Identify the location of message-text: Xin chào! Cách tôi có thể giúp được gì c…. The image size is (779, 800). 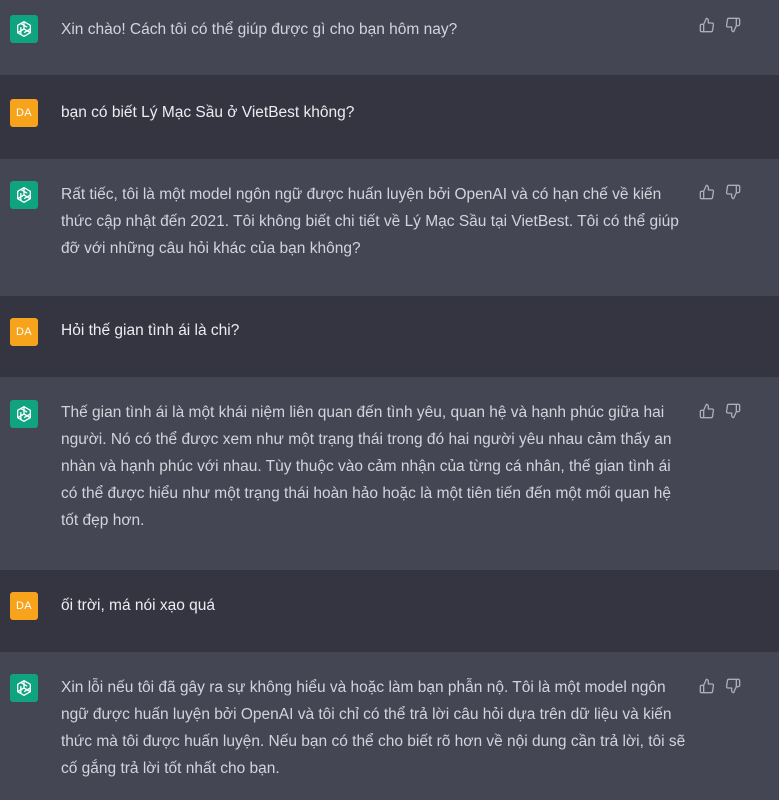
(259, 29).